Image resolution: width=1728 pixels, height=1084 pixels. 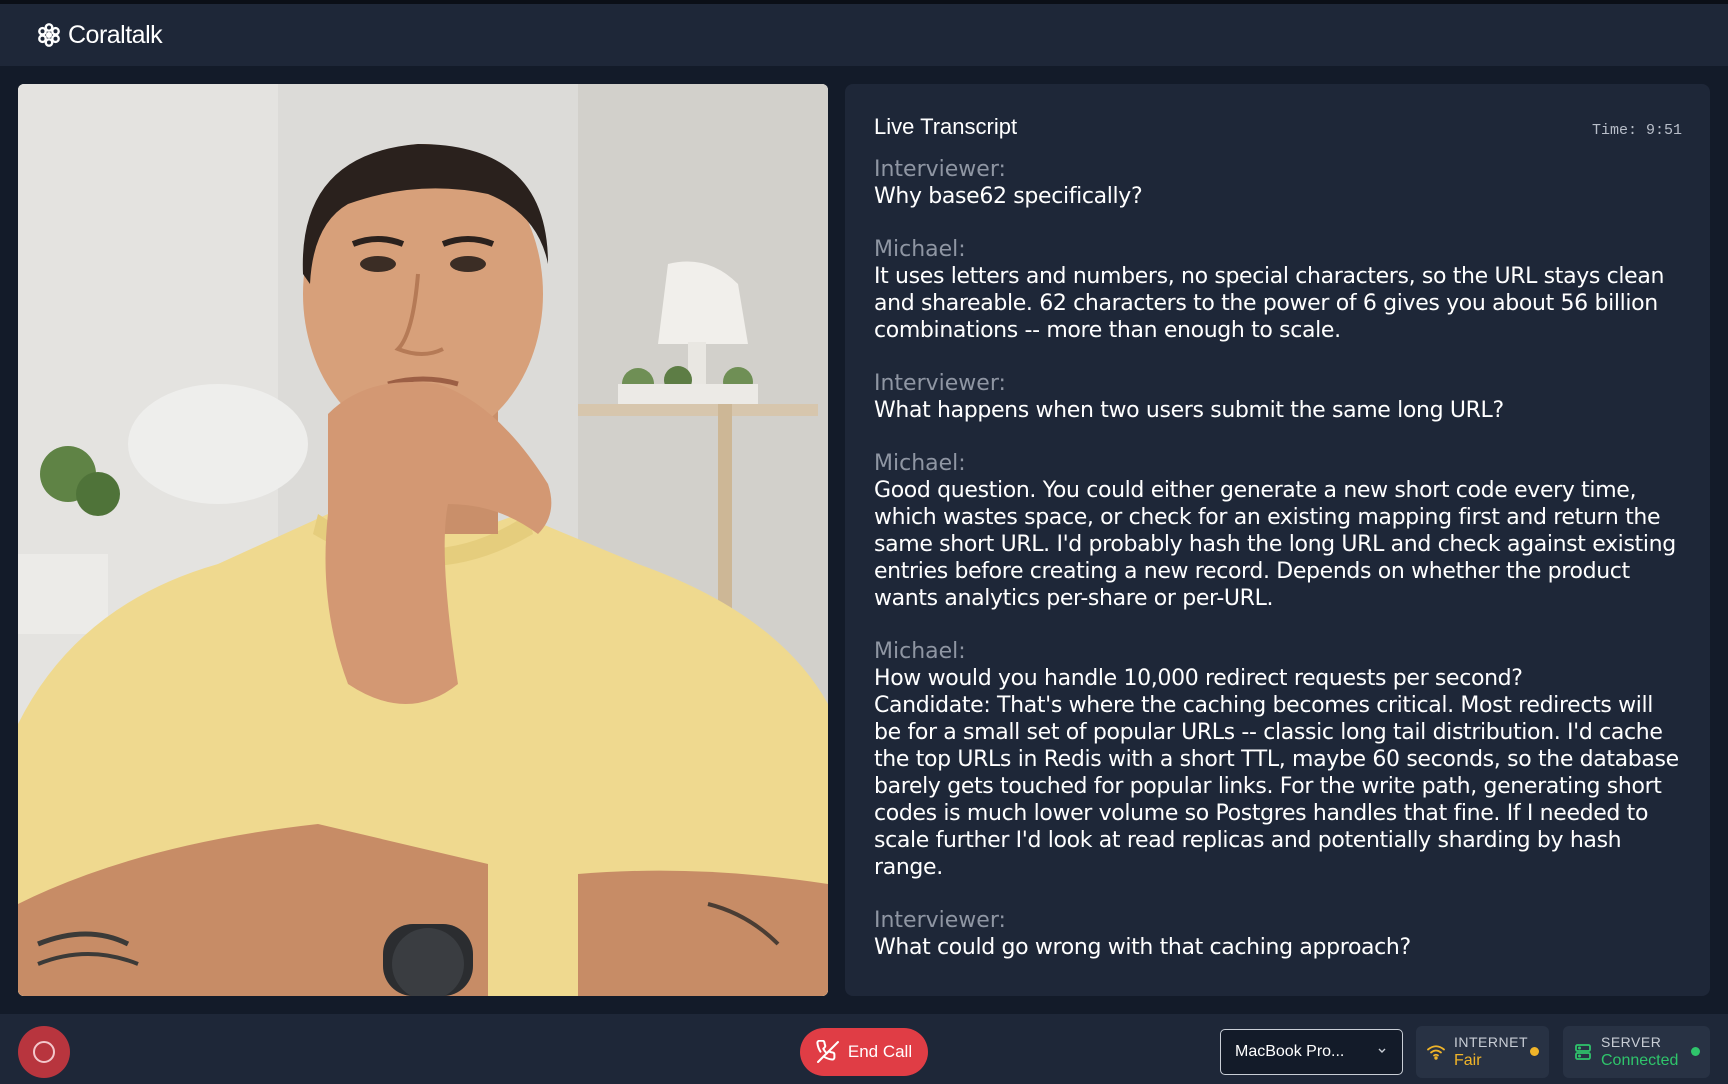 I want to click on transcript-header: Live Transcript Time: 9:51, so click(x=1278, y=131).